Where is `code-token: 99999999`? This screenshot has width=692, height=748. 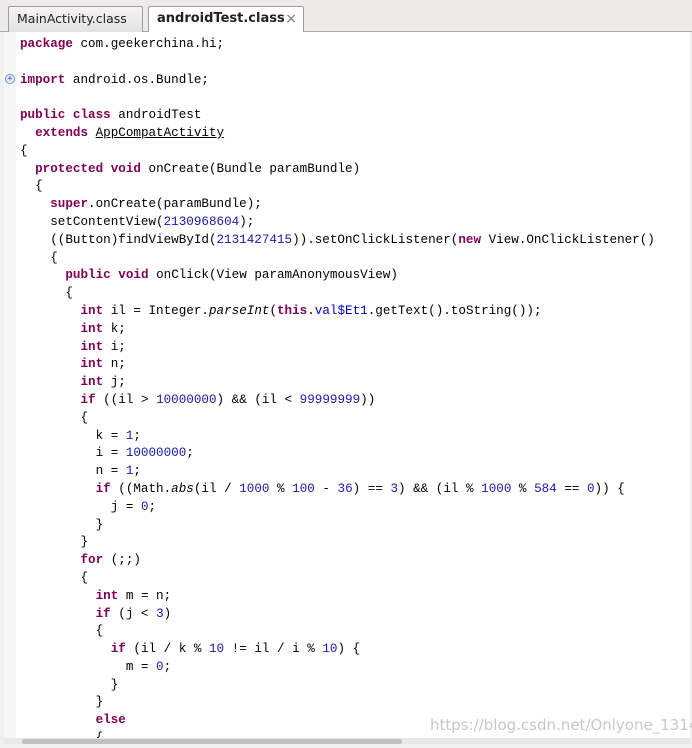
code-token: 99999999 is located at coordinates (330, 399).